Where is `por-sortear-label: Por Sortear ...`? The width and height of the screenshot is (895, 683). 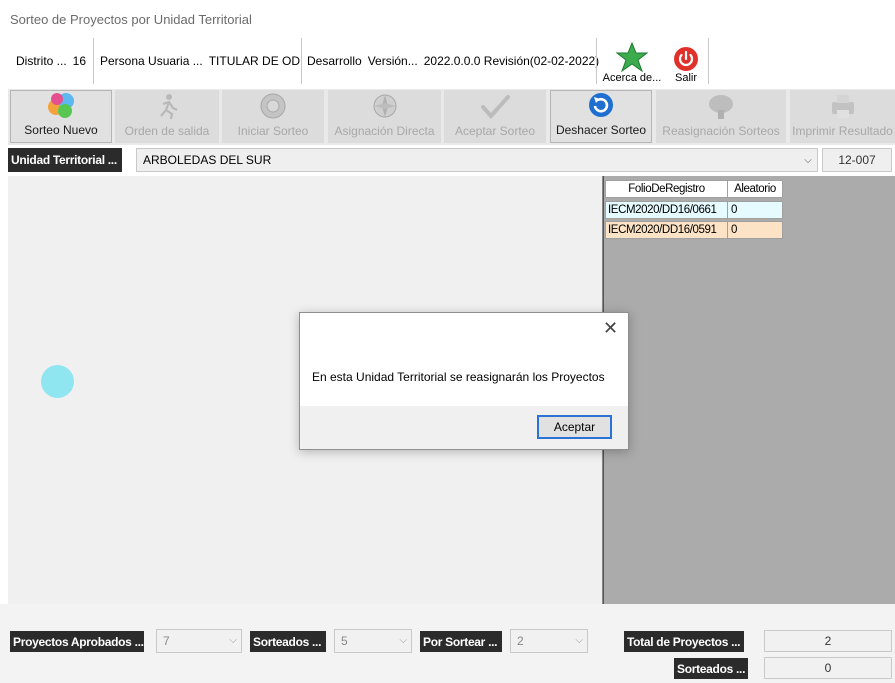
por-sortear-label: Por Sortear ... is located at coordinates (461, 641).